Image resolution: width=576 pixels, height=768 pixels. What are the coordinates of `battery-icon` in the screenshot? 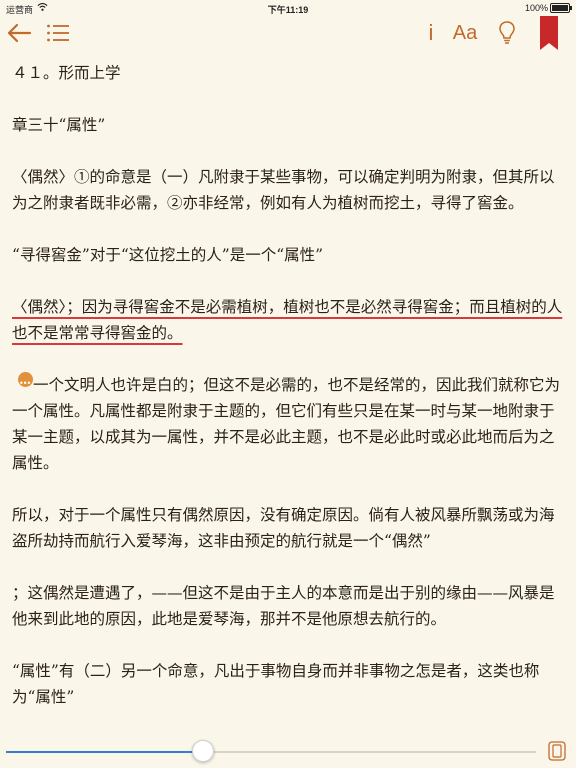 It's located at (561, 8).